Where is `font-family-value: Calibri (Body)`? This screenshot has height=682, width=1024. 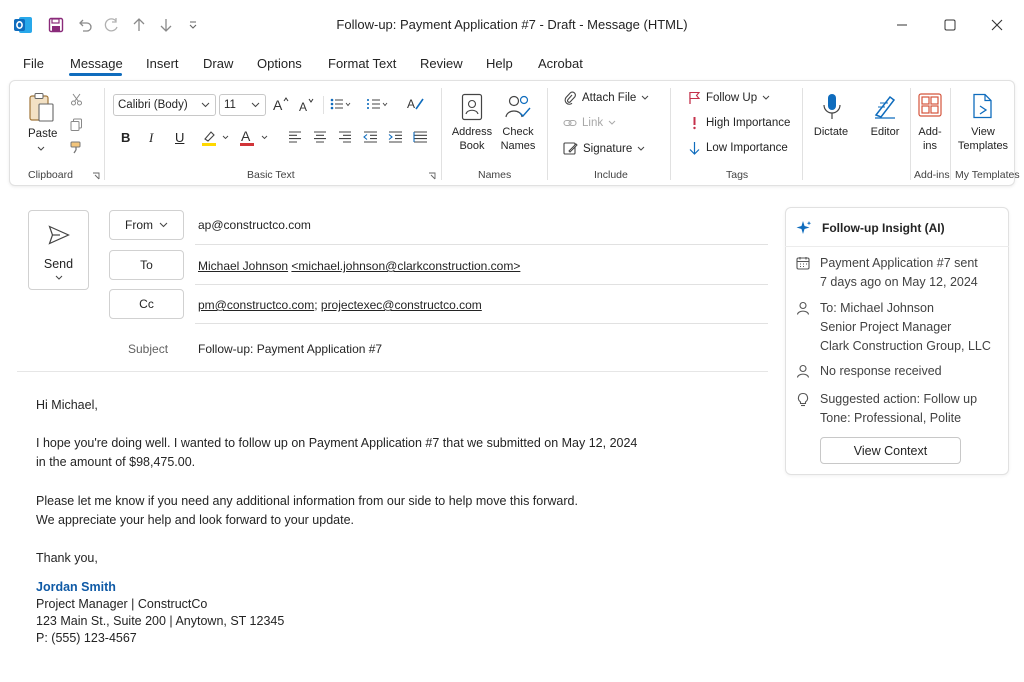
font-family-value: Calibri (Body) is located at coordinates (153, 105).